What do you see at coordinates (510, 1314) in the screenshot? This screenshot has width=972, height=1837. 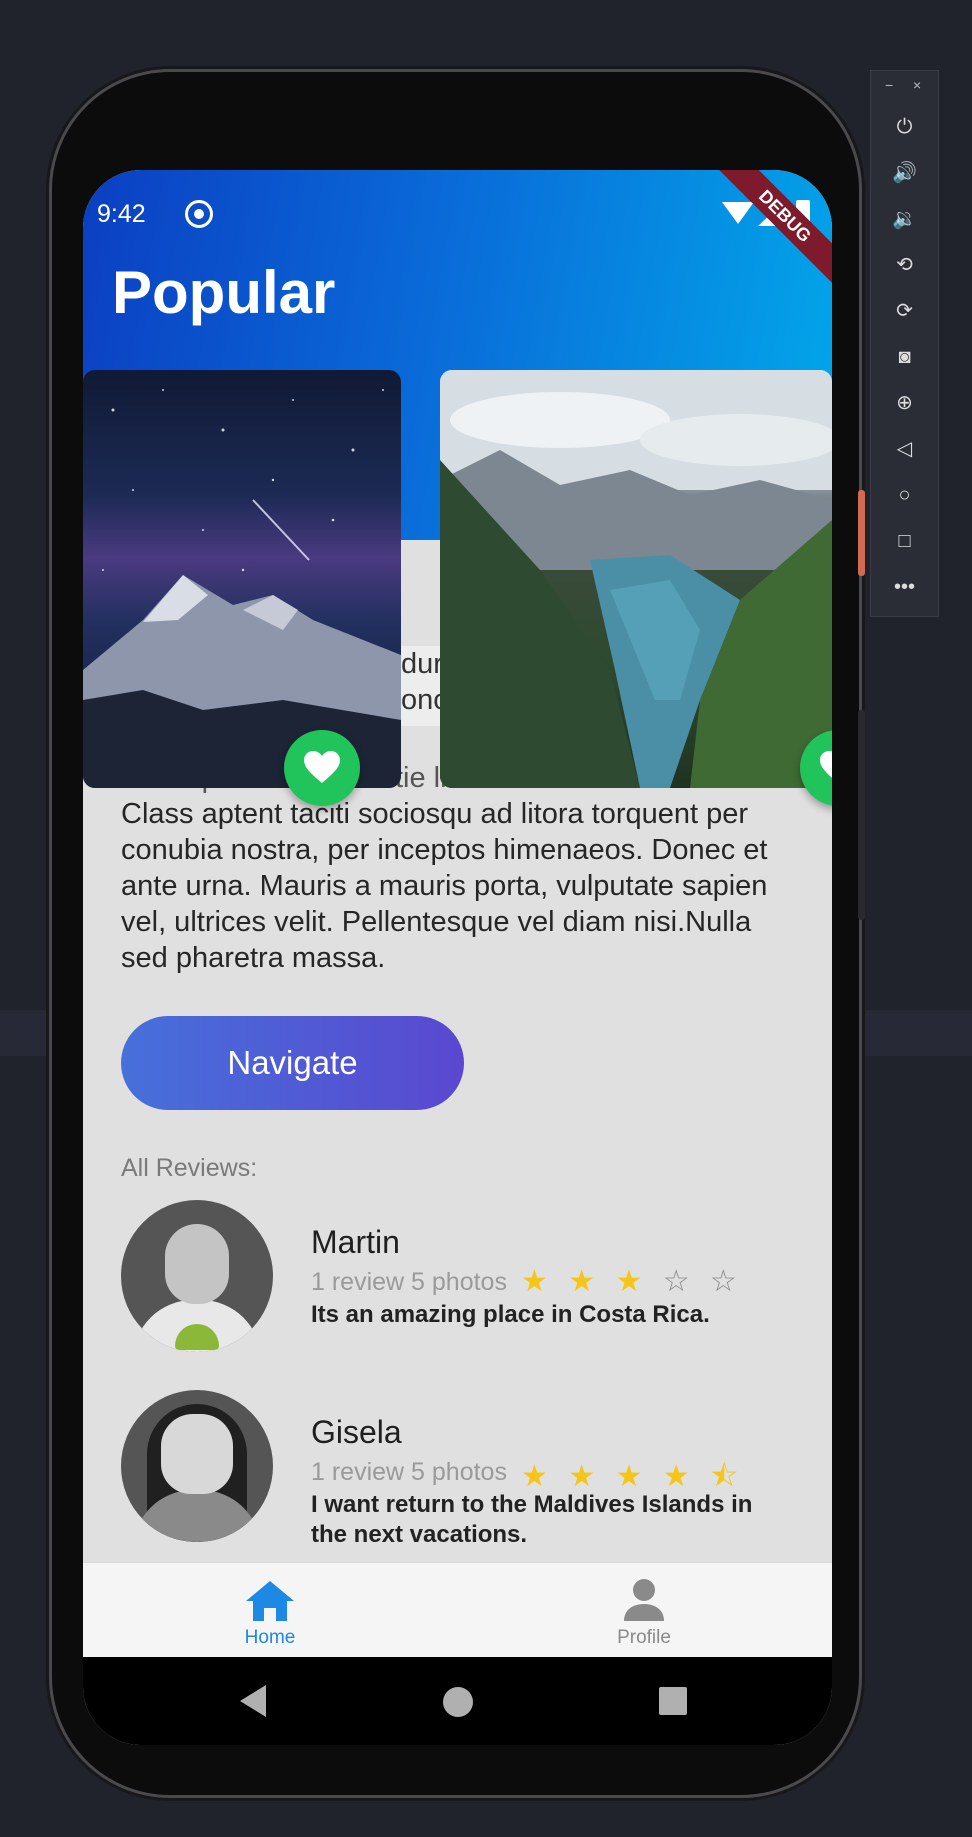 I see `review-text: Its an amazing place in Costa Rica.` at bounding box center [510, 1314].